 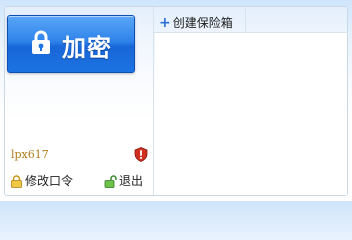 What do you see at coordinates (87, 48) in the screenshot?
I see `encrypt-button-label: 加密` at bounding box center [87, 48].